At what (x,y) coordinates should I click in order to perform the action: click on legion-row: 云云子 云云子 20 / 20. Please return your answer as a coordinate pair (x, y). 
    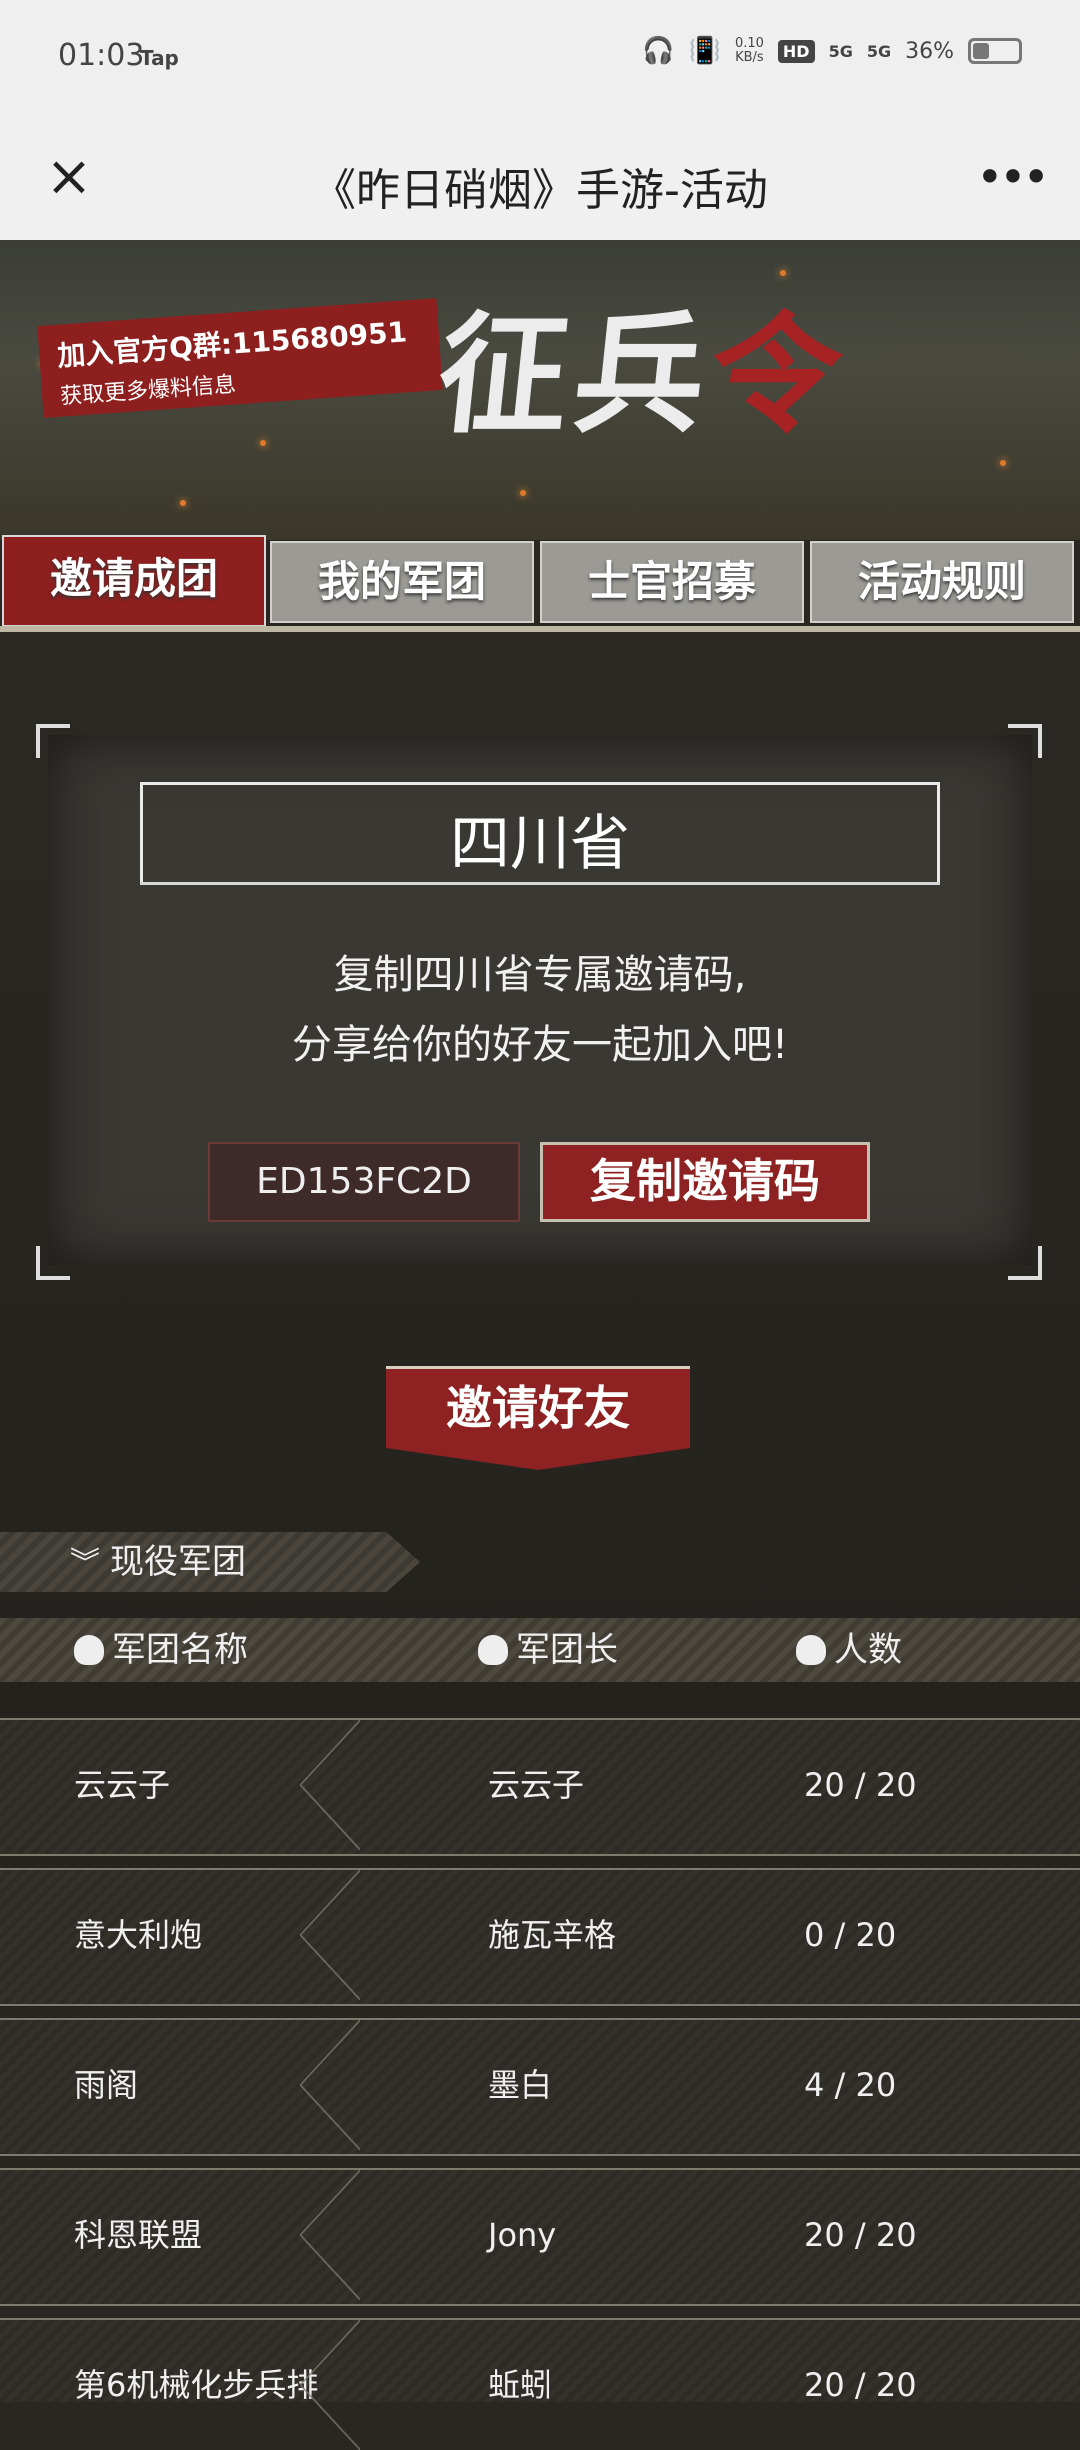
    Looking at the image, I should click on (540, 1787).